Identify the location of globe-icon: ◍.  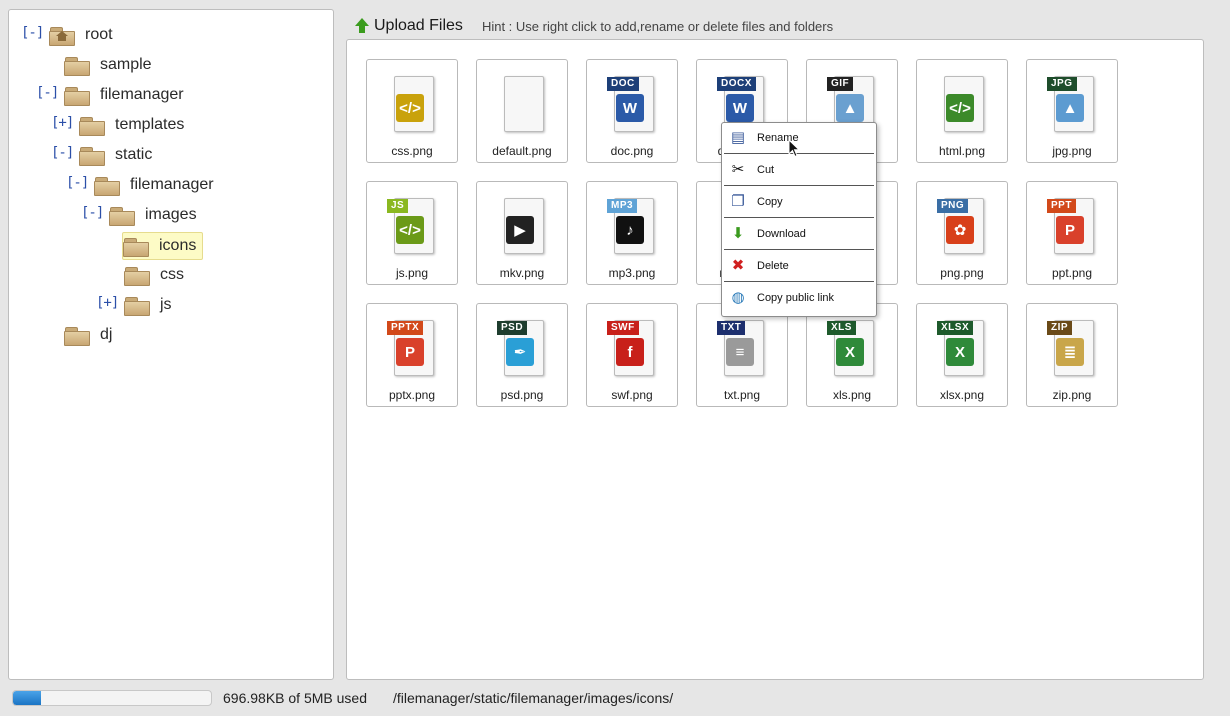
(738, 297).